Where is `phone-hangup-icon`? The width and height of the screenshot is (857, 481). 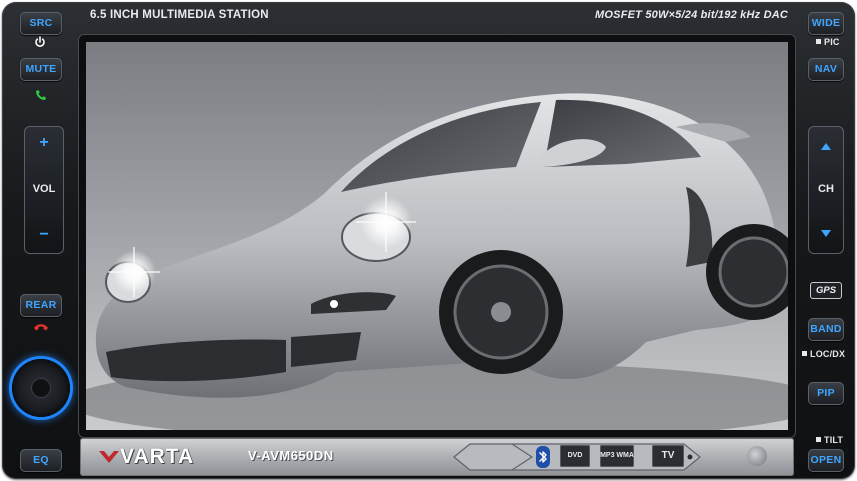
phone-hangup-icon is located at coordinates (41, 327).